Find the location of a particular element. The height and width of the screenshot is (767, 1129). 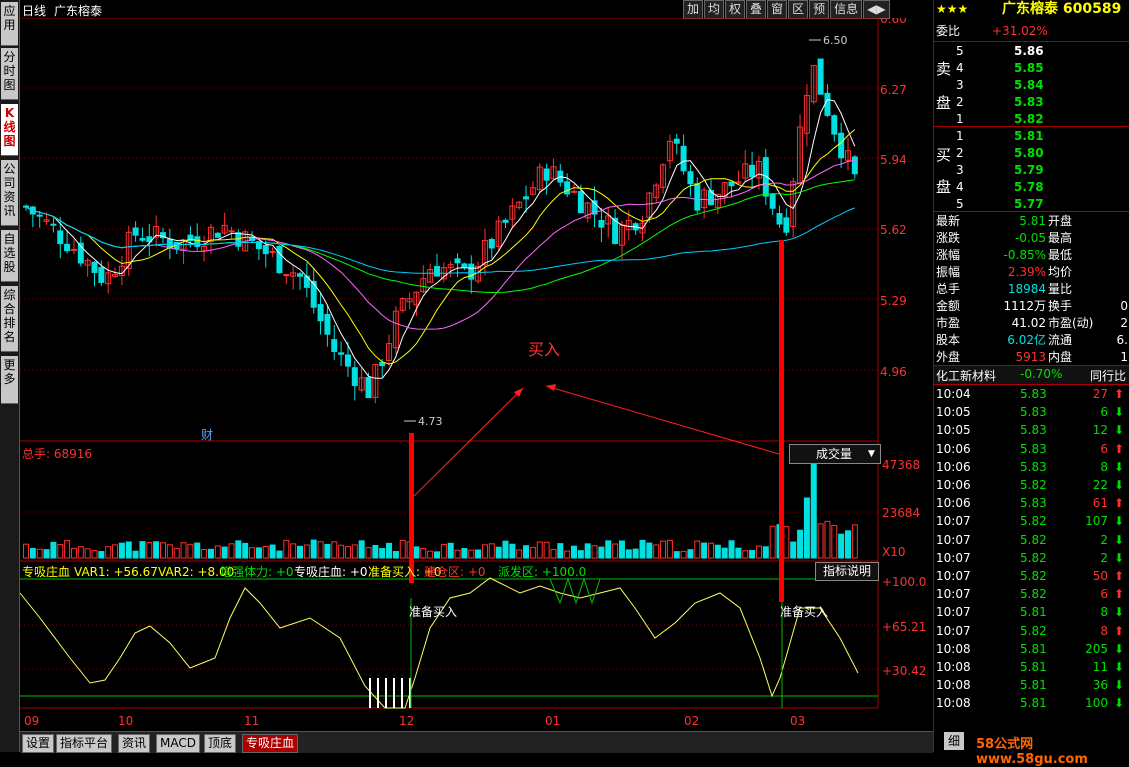

tab-ranking: 综合排名 is located at coordinates (9, 319).